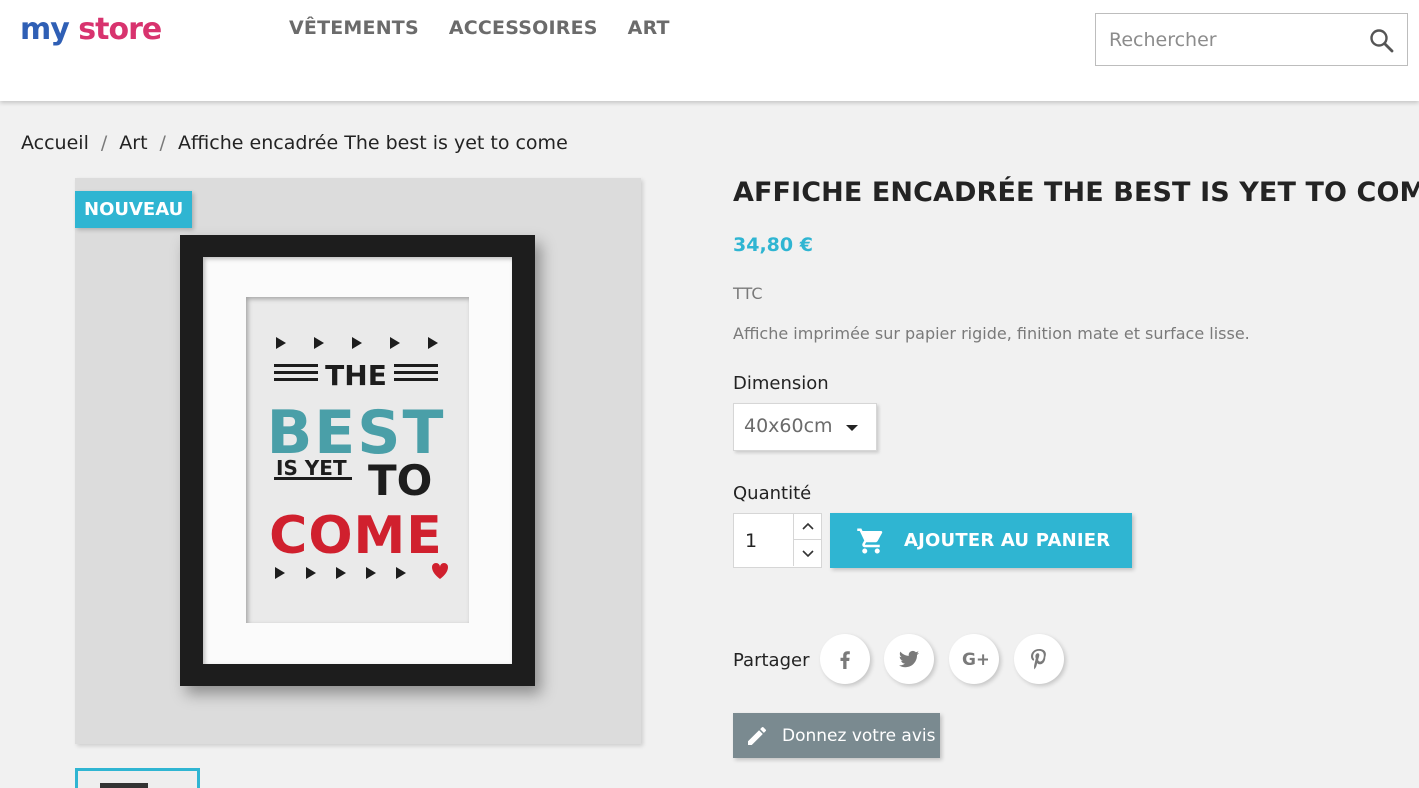  I want to click on add-to-cart-button: AJOUTER AU PANIER, so click(981, 540).